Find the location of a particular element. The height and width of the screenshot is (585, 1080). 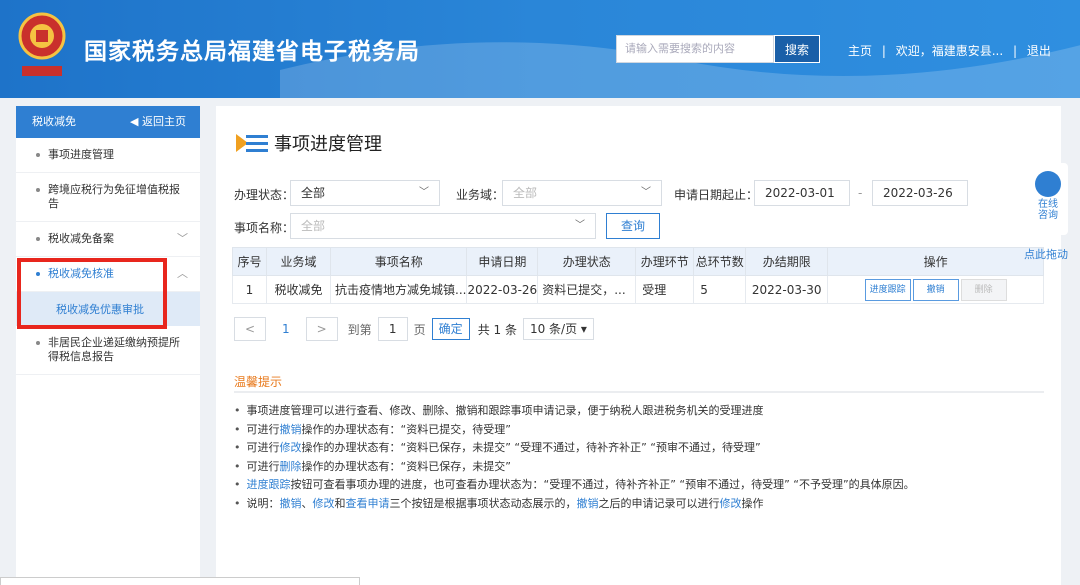

page-confirm-button: 确定 is located at coordinates (450, 329).